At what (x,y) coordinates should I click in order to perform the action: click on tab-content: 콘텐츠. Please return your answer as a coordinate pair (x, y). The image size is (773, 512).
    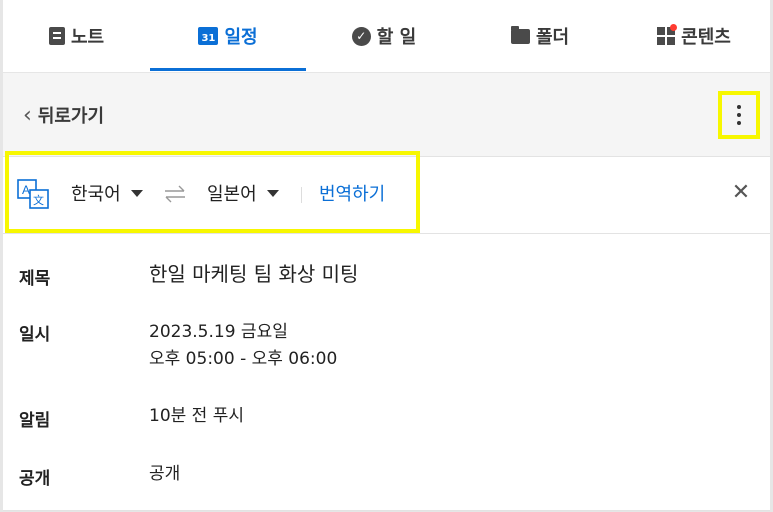
    Looking at the image, I should click on (694, 36).